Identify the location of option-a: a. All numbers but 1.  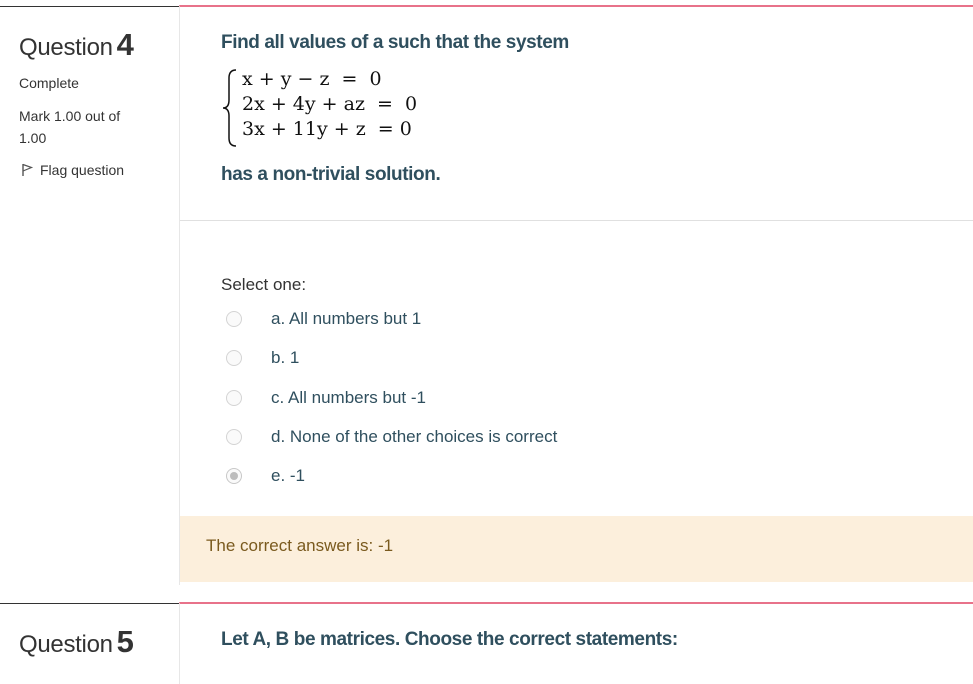
(323, 319).